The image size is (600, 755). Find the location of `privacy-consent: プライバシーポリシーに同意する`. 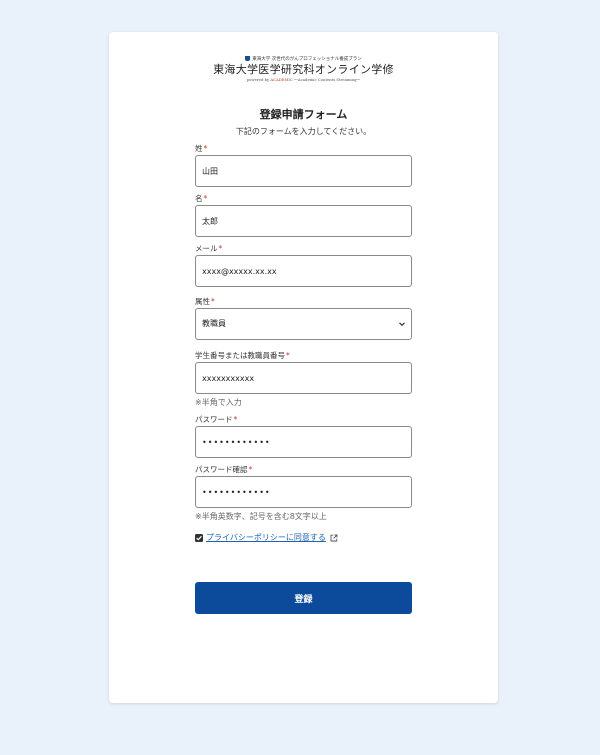

privacy-consent: プライバシーポリシーに同意する is located at coordinates (303, 537).